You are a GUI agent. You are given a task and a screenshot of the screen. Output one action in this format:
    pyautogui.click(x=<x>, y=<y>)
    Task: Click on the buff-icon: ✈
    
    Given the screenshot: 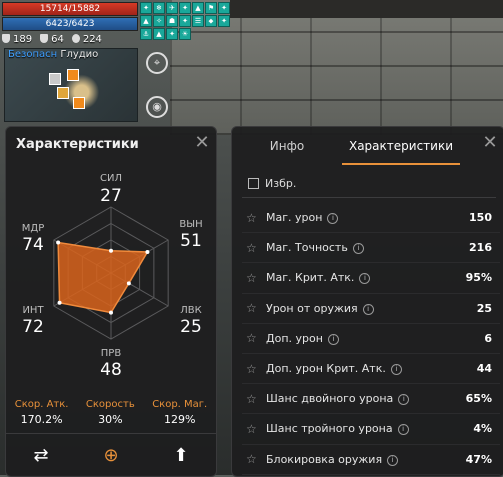 What is the action you would take?
    pyautogui.click(x=172, y=8)
    